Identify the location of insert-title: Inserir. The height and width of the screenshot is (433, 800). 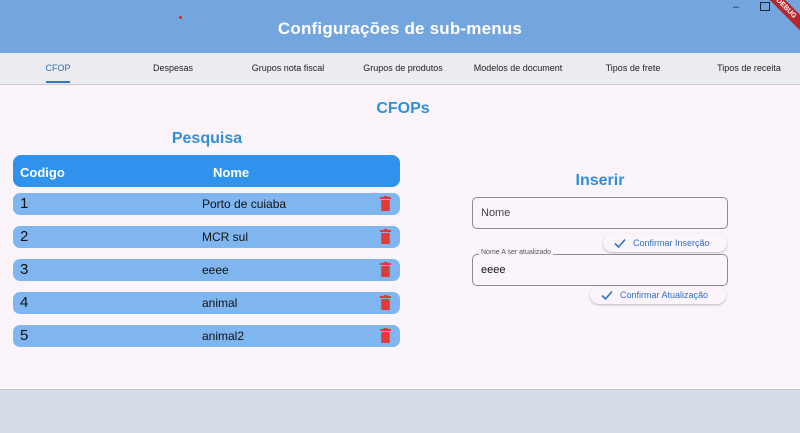
(600, 180).